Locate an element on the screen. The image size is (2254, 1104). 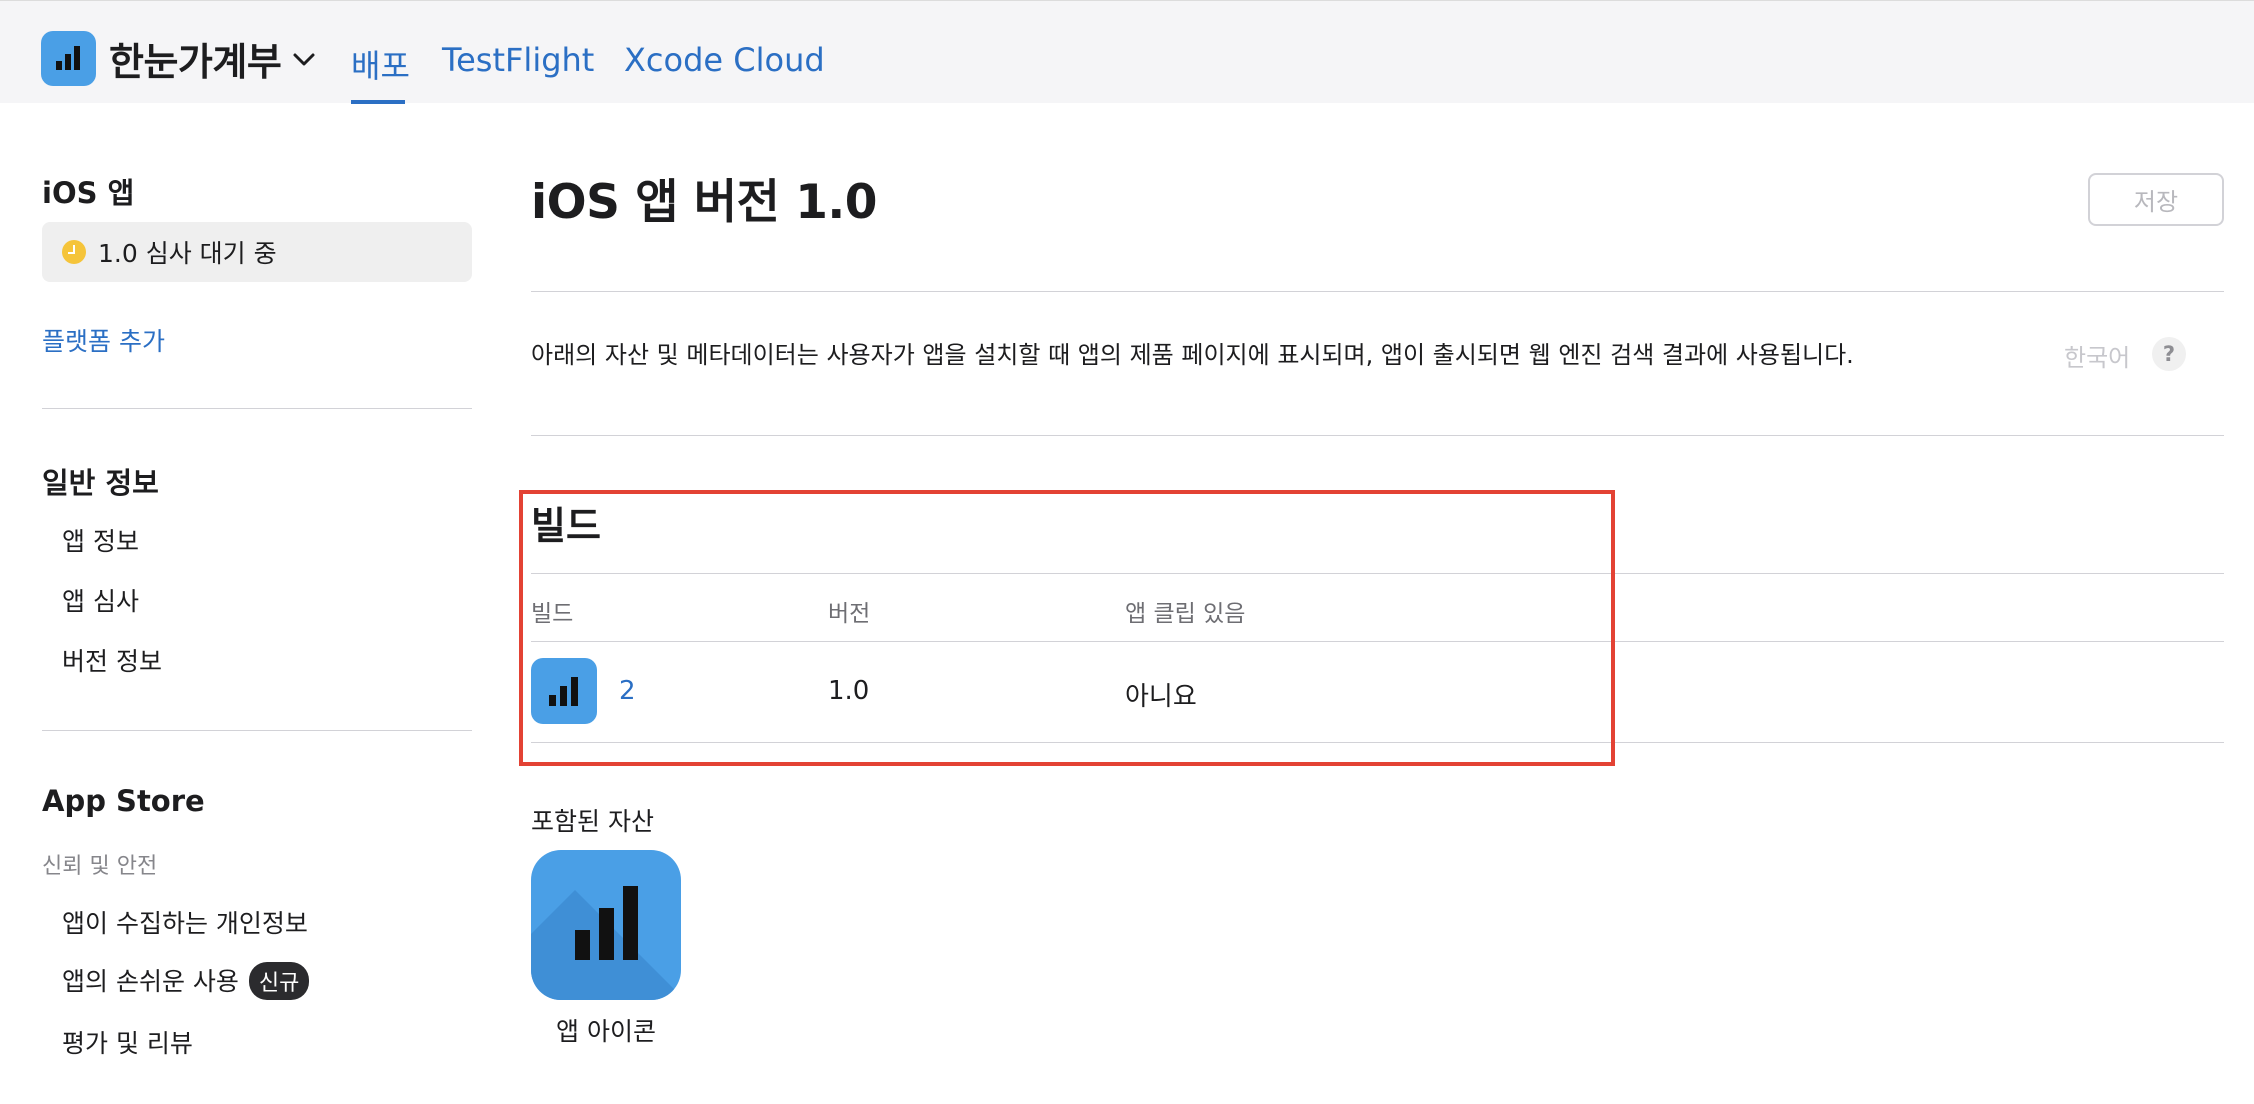
top-navigation-bar: 한눈가계부 배포 TestFlight Xcode Cloud is located at coordinates (1127, 52).